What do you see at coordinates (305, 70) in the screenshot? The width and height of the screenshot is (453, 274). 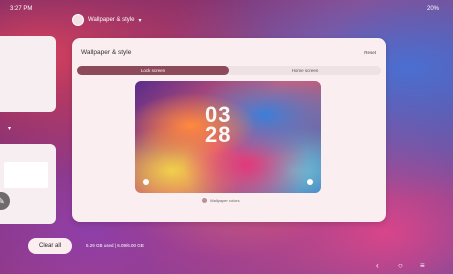 I see `tab-home-screen: Home screen` at bounding box center [305, 70].